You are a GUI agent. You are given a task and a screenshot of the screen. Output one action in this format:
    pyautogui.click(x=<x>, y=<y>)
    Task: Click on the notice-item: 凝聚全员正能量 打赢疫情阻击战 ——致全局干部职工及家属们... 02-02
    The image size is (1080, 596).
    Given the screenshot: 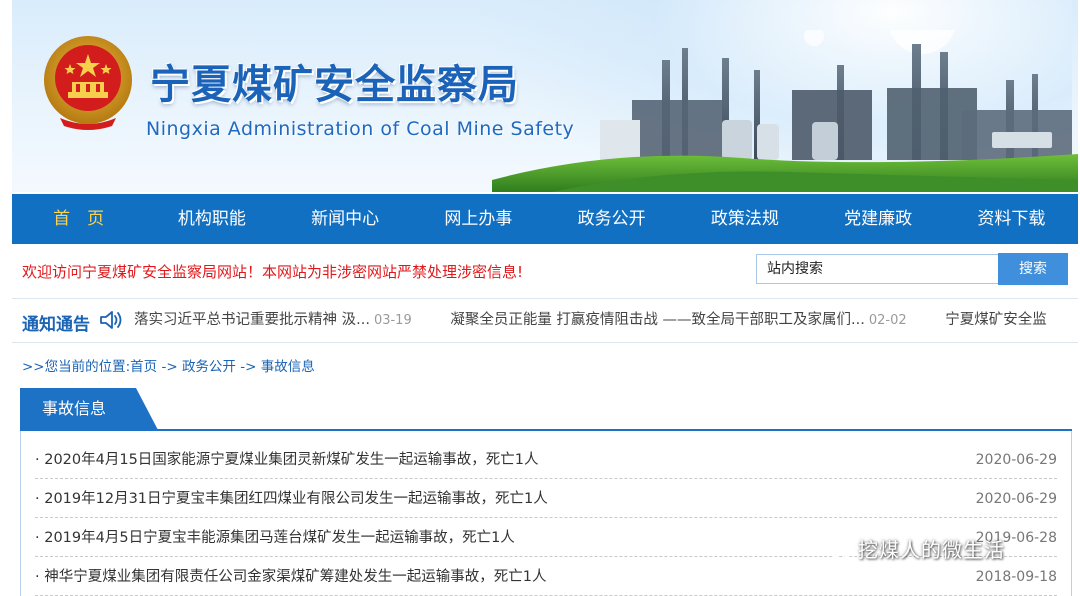 What is the action you would take?
    pyautogui.click(x=678, y=320)
    